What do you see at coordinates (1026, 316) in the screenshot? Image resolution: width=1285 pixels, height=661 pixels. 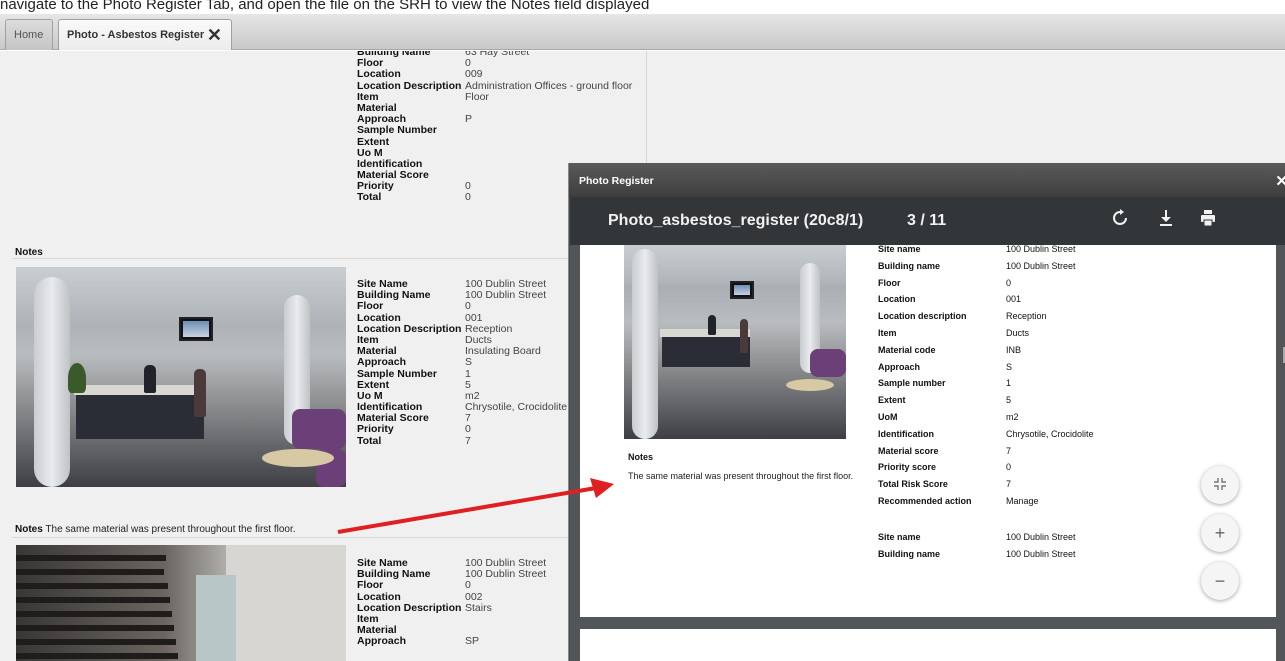 I see `field-value: Reception` at bounding box center [1026, 316].